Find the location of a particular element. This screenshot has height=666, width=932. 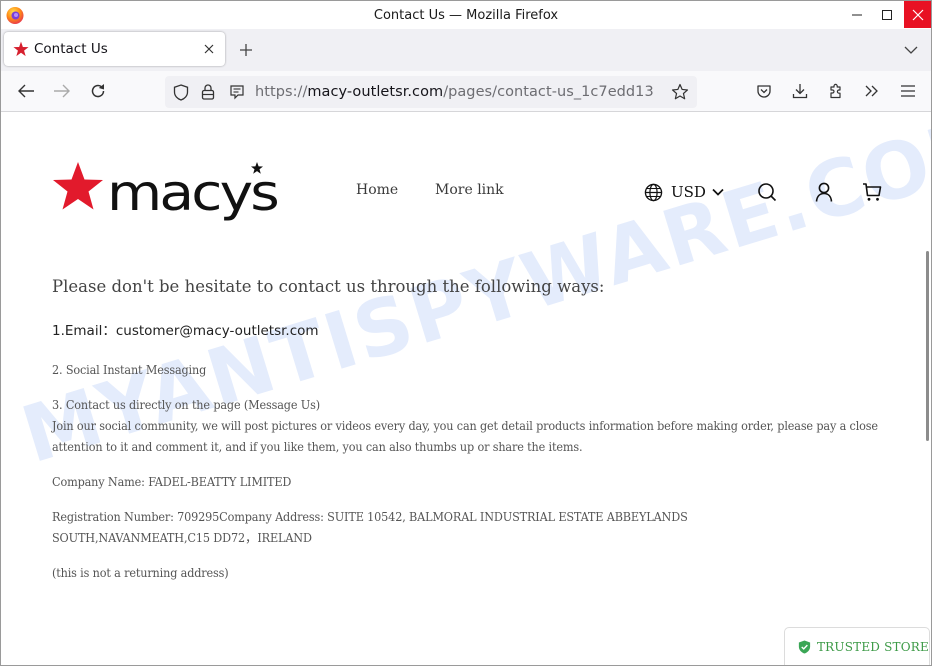

search-icon is located at coordinates (767, 192).